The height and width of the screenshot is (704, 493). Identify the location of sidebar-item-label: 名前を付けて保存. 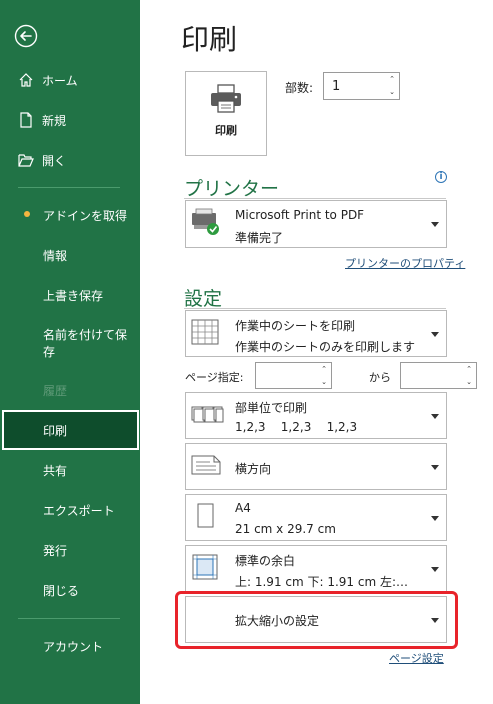
(85, 343).